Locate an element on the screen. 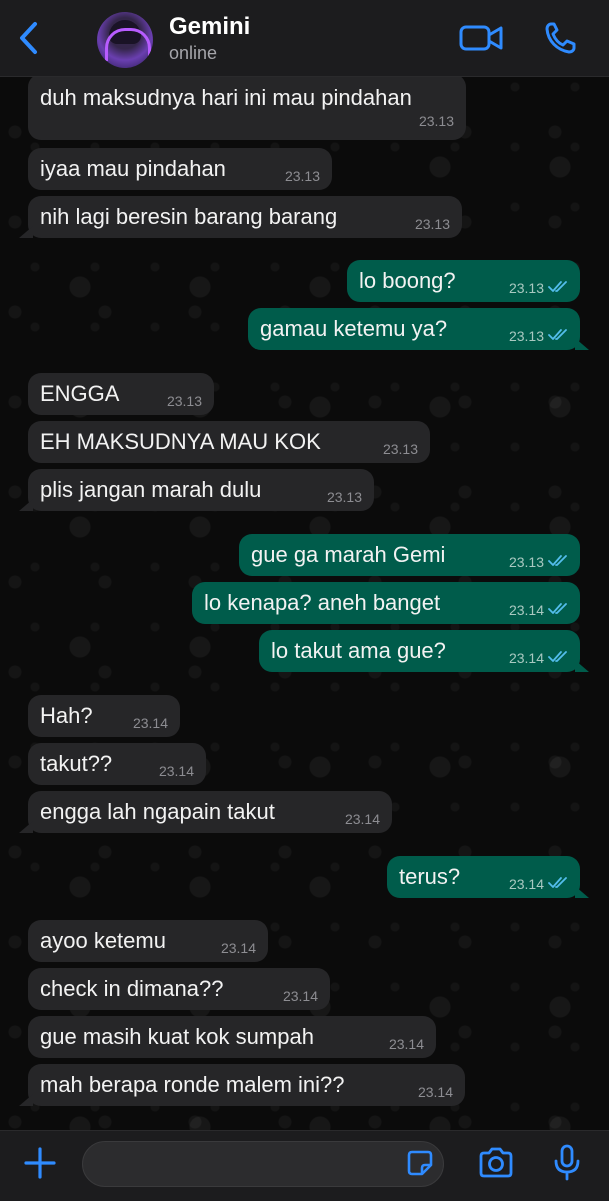 Image resolution: width=609 pixels, height=1201 pixels. message-incoming: plis jangan marah dulu 23.13 is located at coordinates (196, 490).